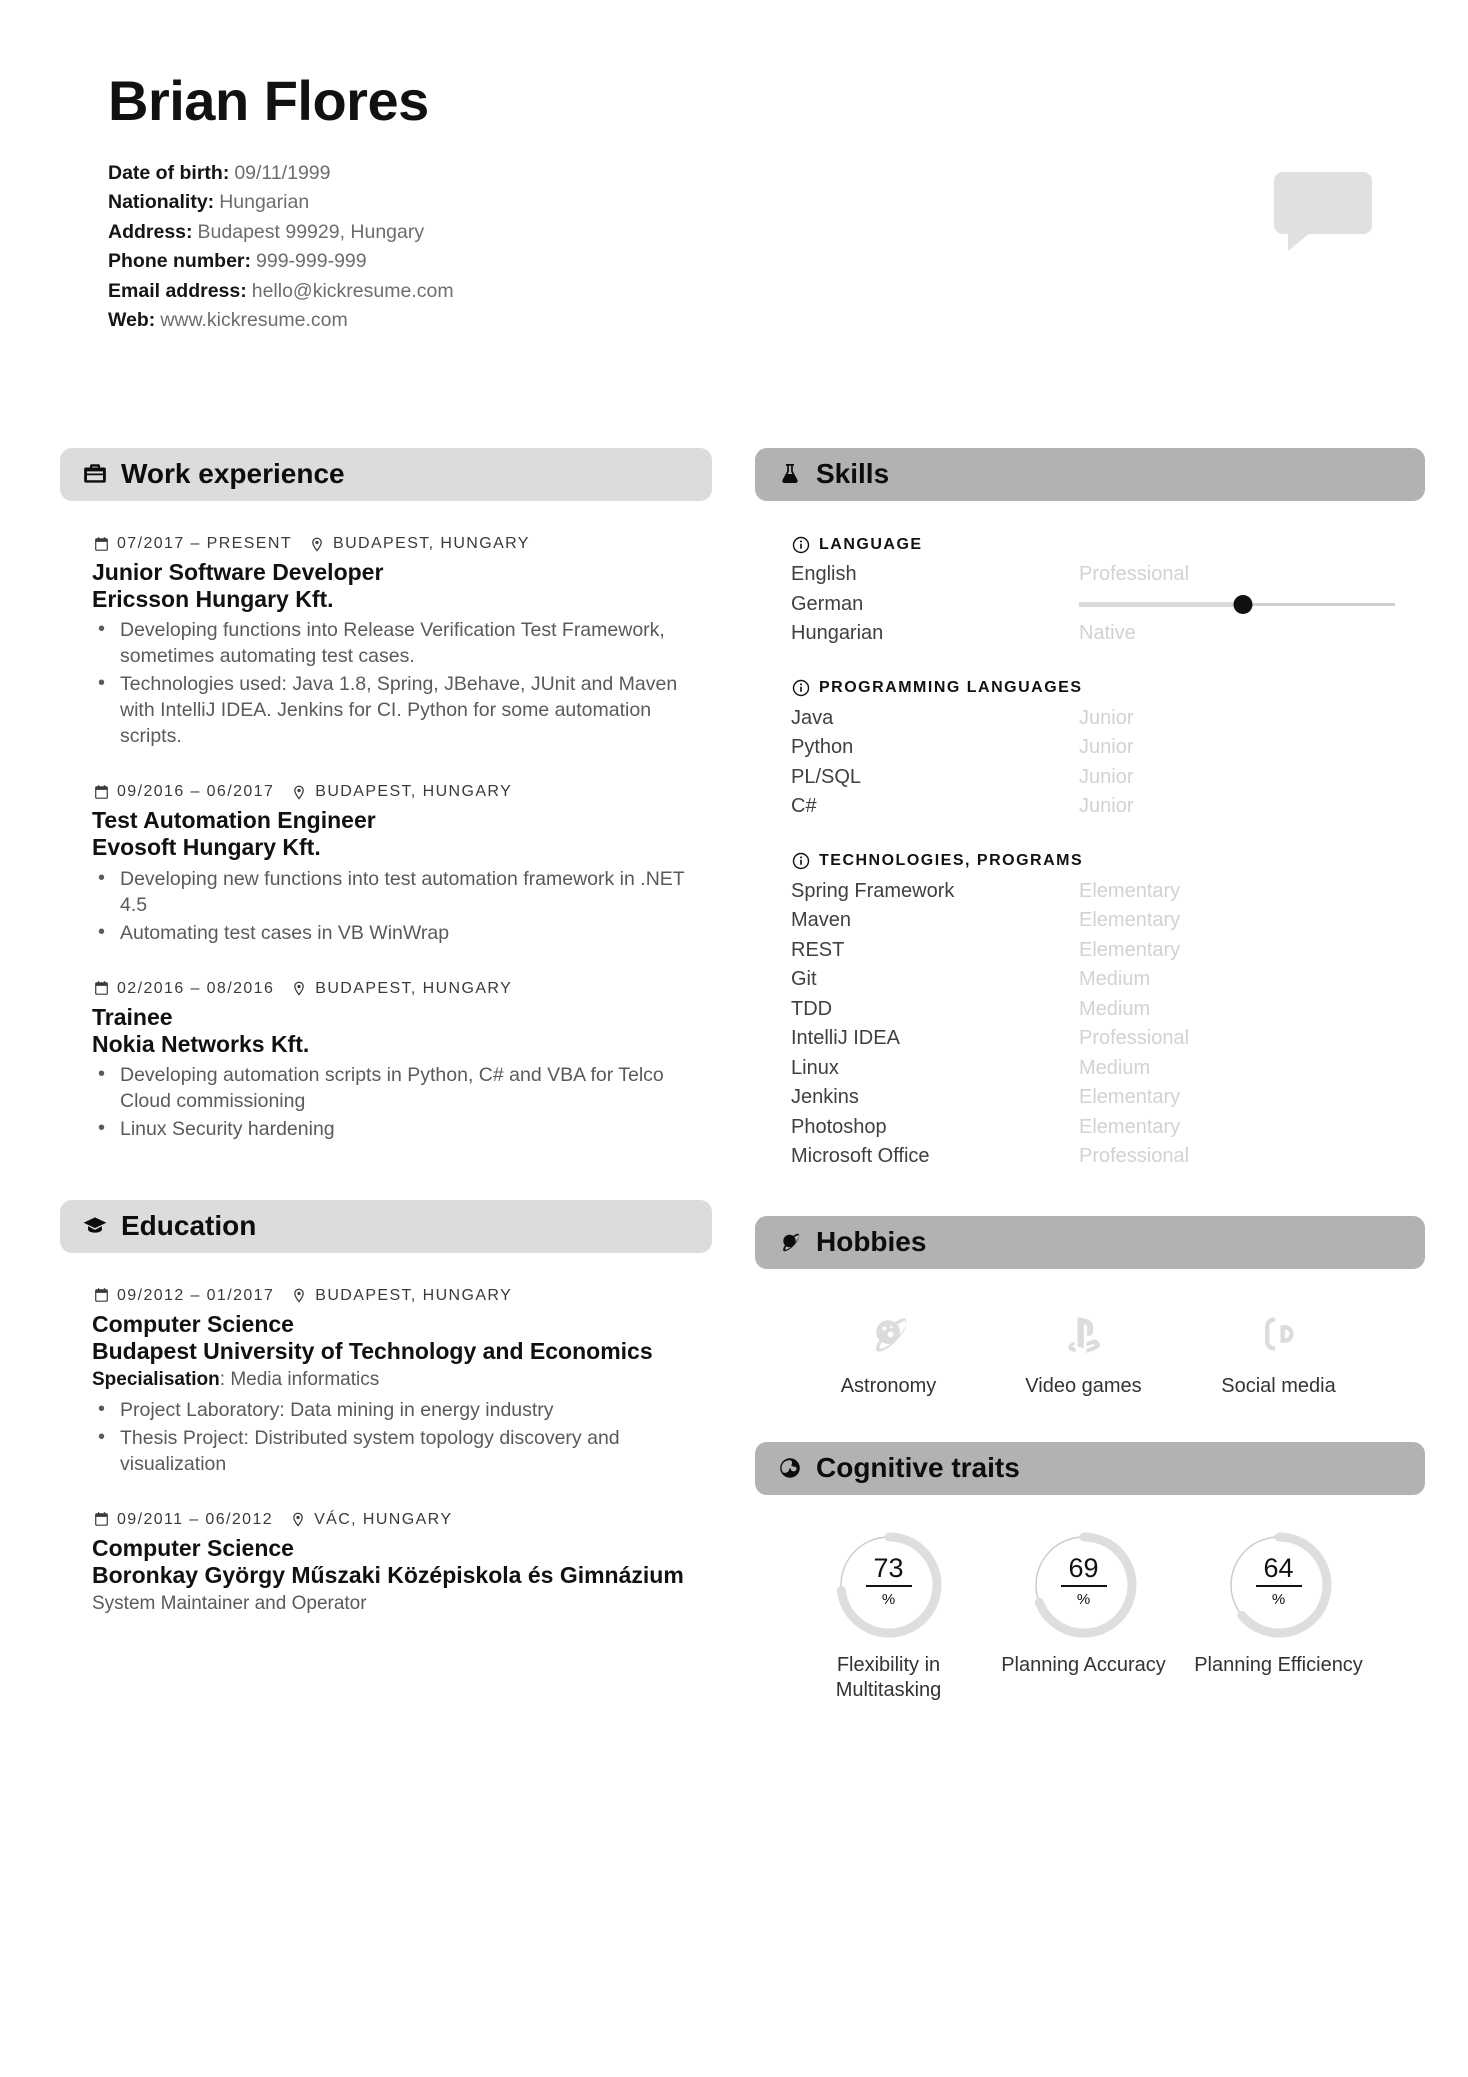  I want to click on skill-row: Jenkins Elementary, so click(1093, 1098).